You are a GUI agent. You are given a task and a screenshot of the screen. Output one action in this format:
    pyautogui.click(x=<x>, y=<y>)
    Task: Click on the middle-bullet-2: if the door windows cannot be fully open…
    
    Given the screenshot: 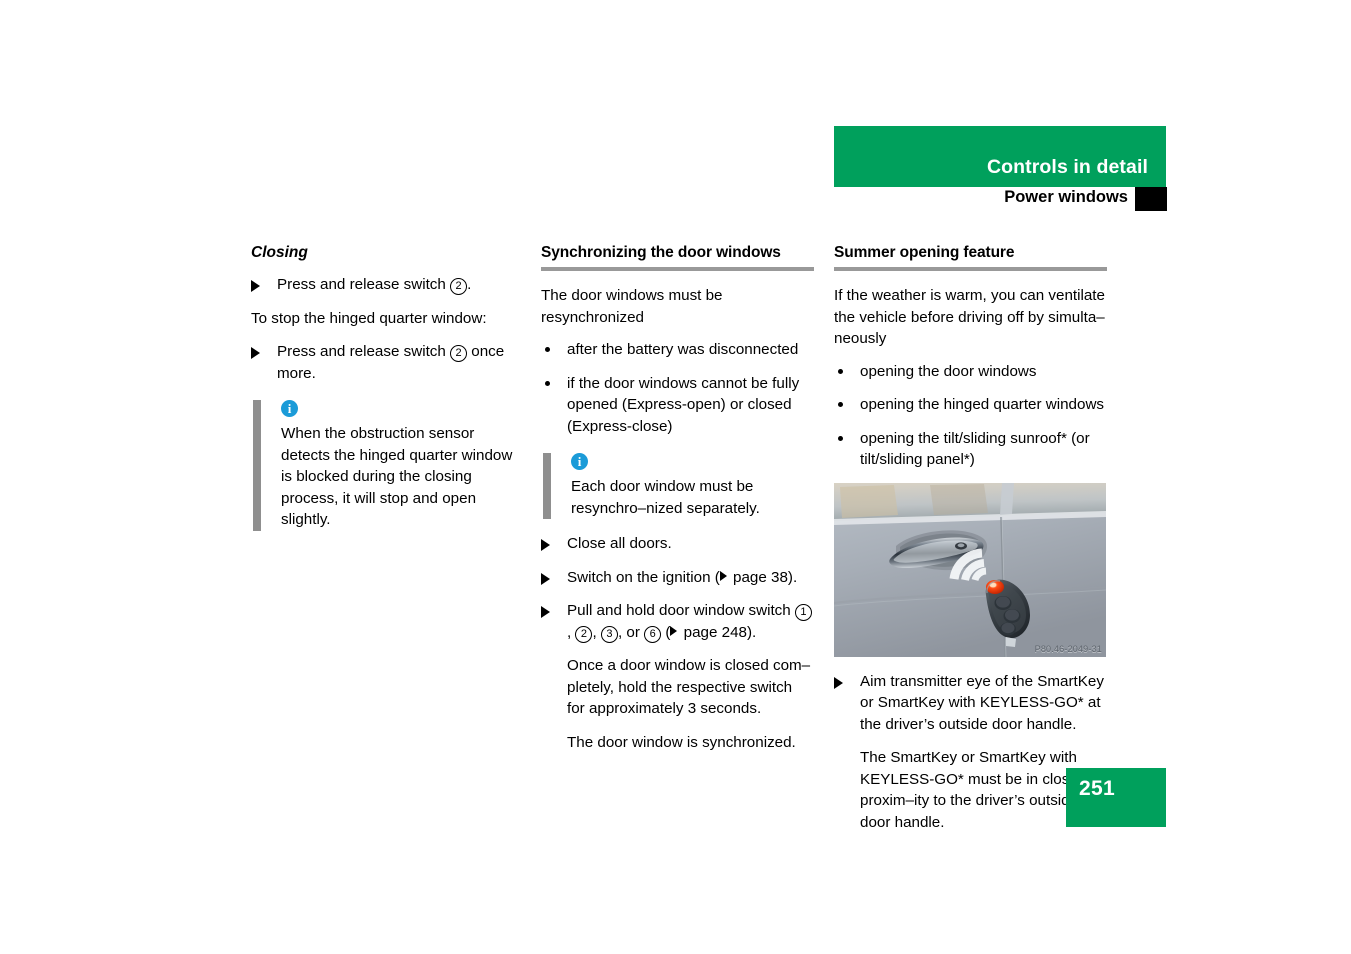 What is the action you would take?
    pyautogui.click(x=677, y=405)
    